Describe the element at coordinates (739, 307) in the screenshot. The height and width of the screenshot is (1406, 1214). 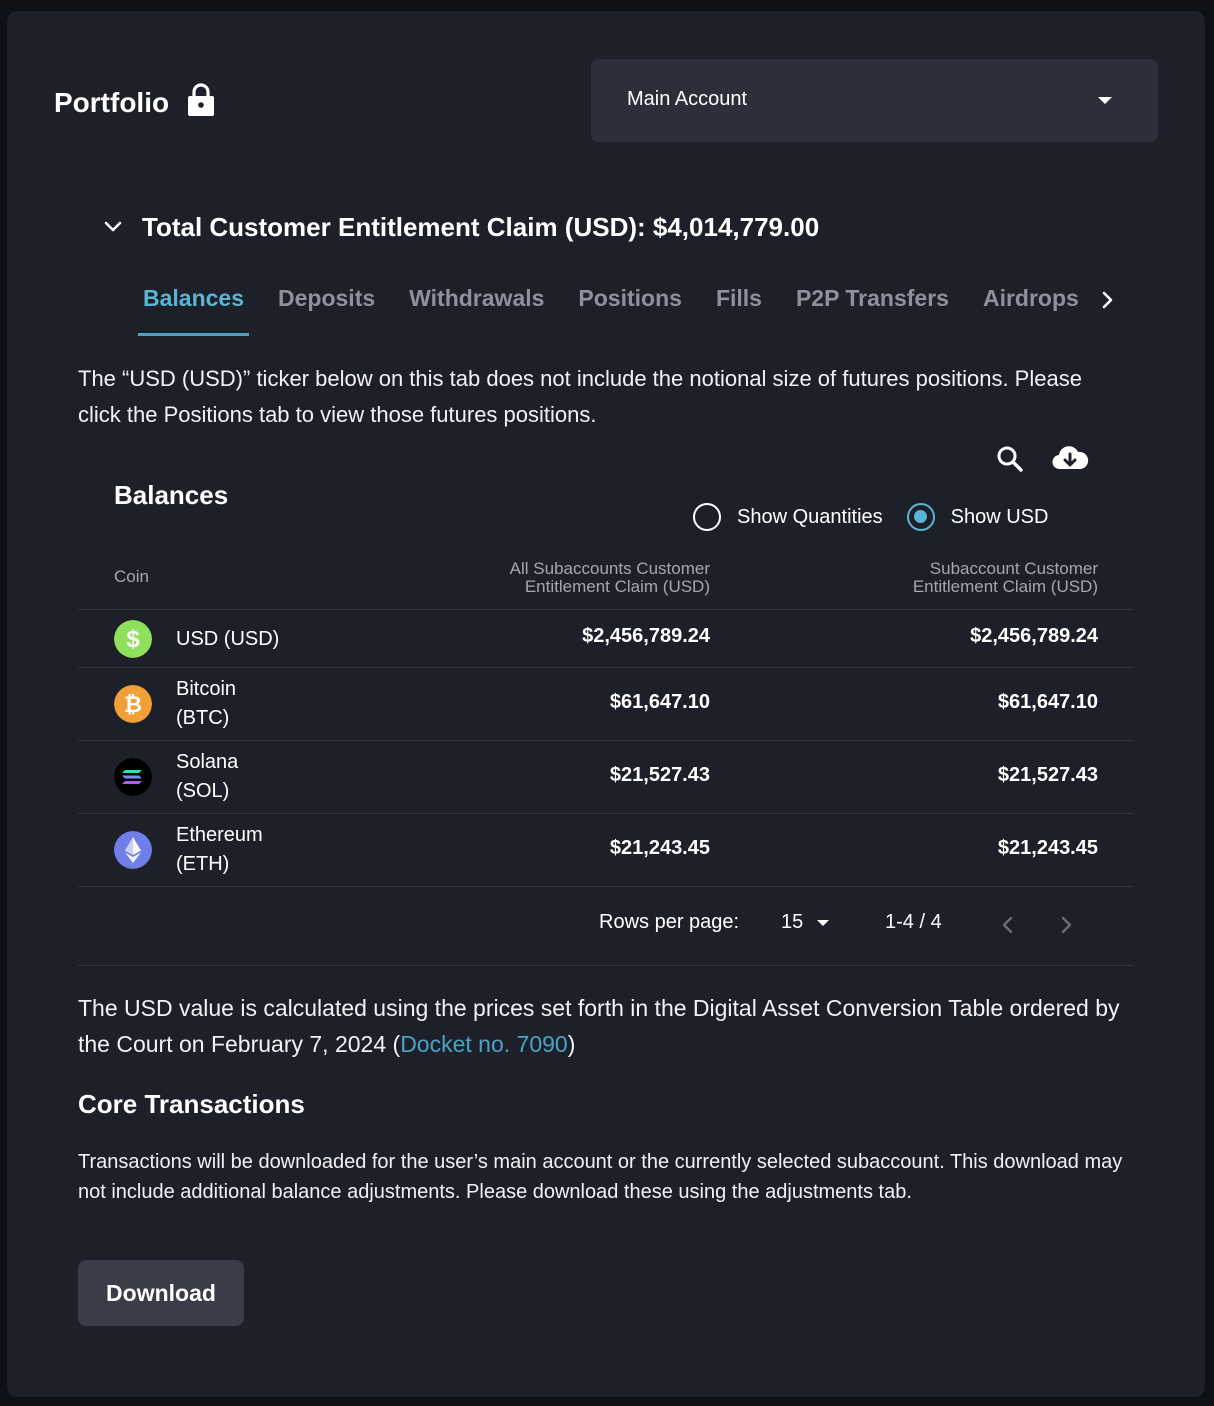
I see `tab-fills: Fills` at that location.